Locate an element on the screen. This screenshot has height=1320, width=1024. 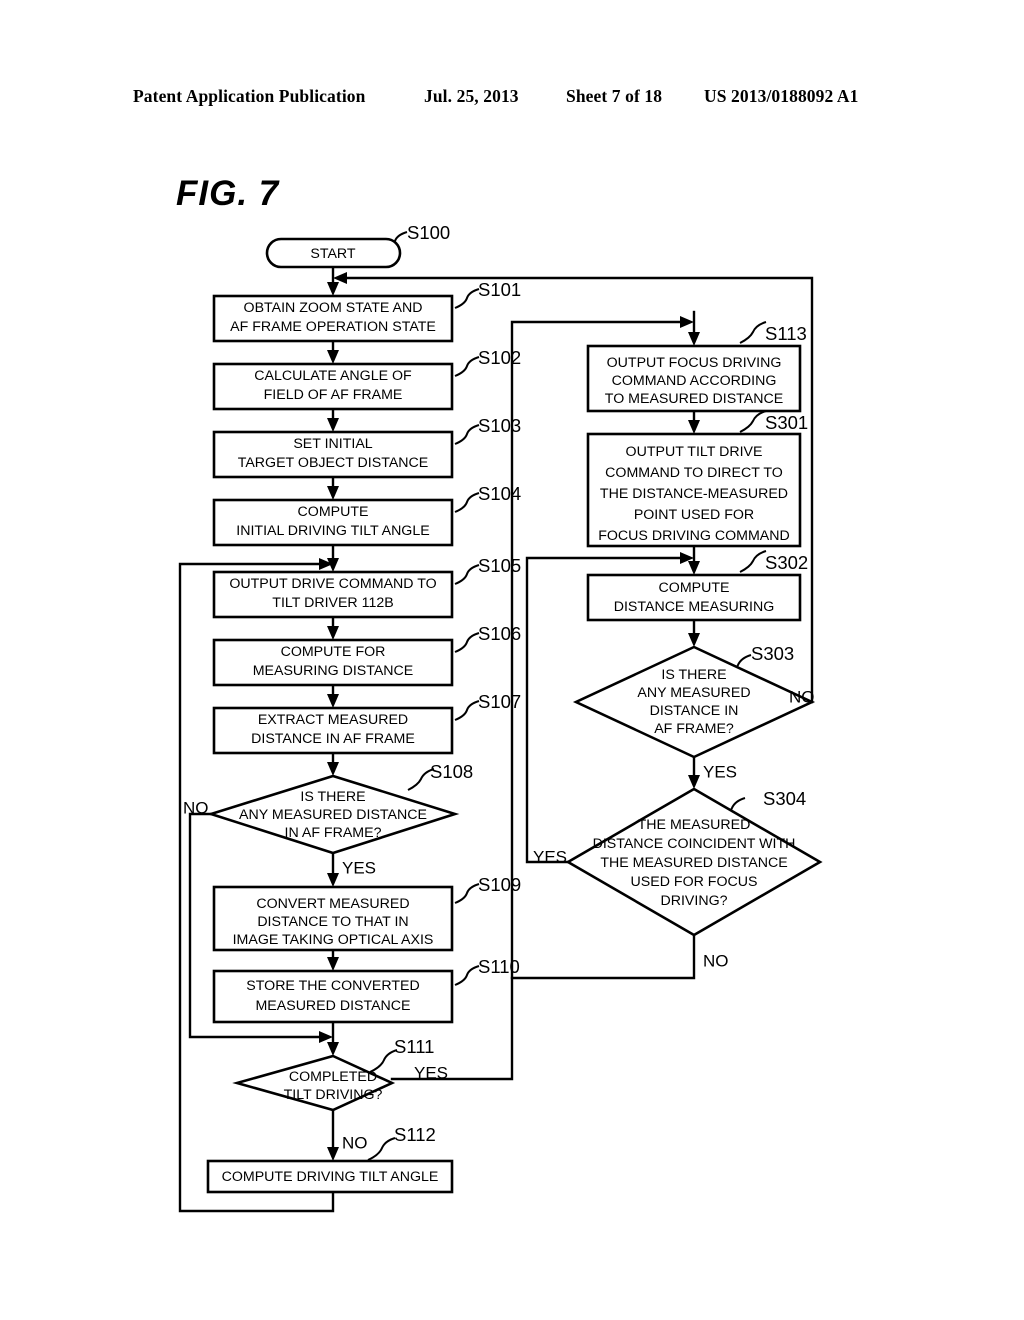
leader-s110 is located at coordinates (467, 975).